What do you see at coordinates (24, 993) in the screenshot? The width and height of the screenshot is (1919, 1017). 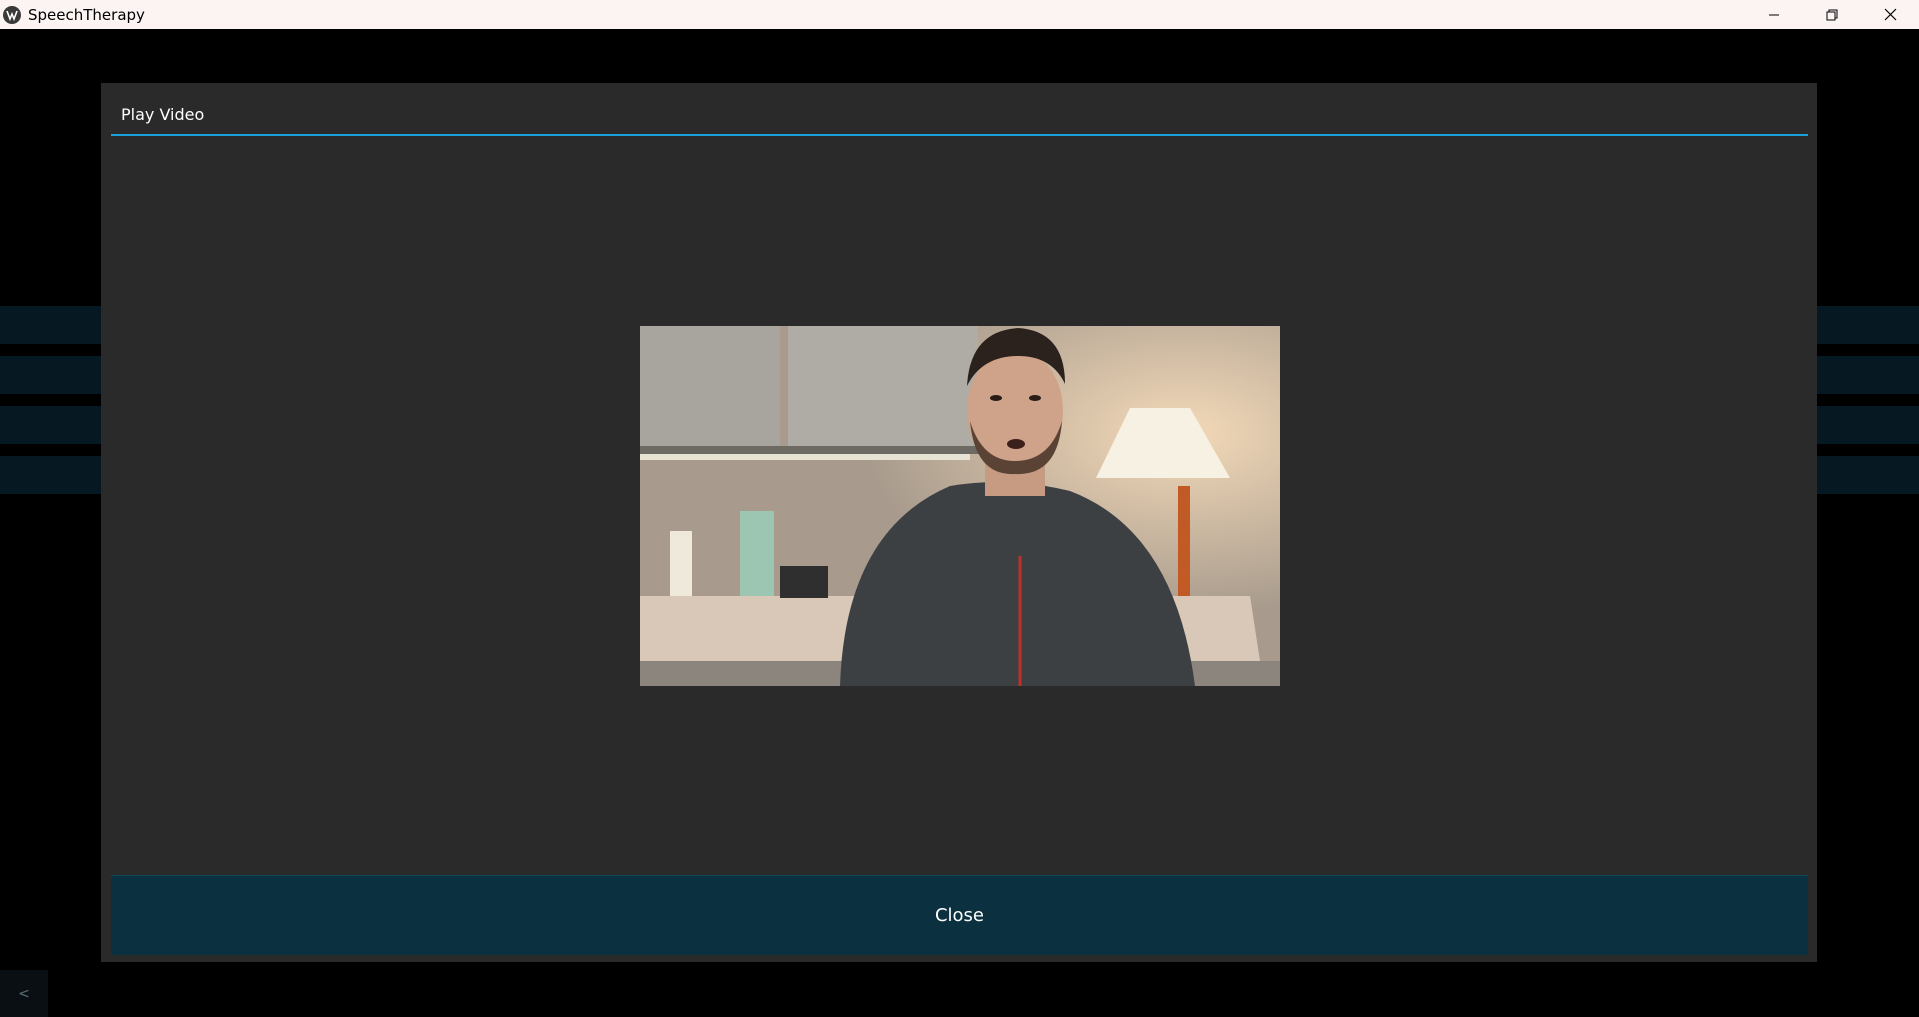 I see `back-button: <` at bounding box center [24, 993].